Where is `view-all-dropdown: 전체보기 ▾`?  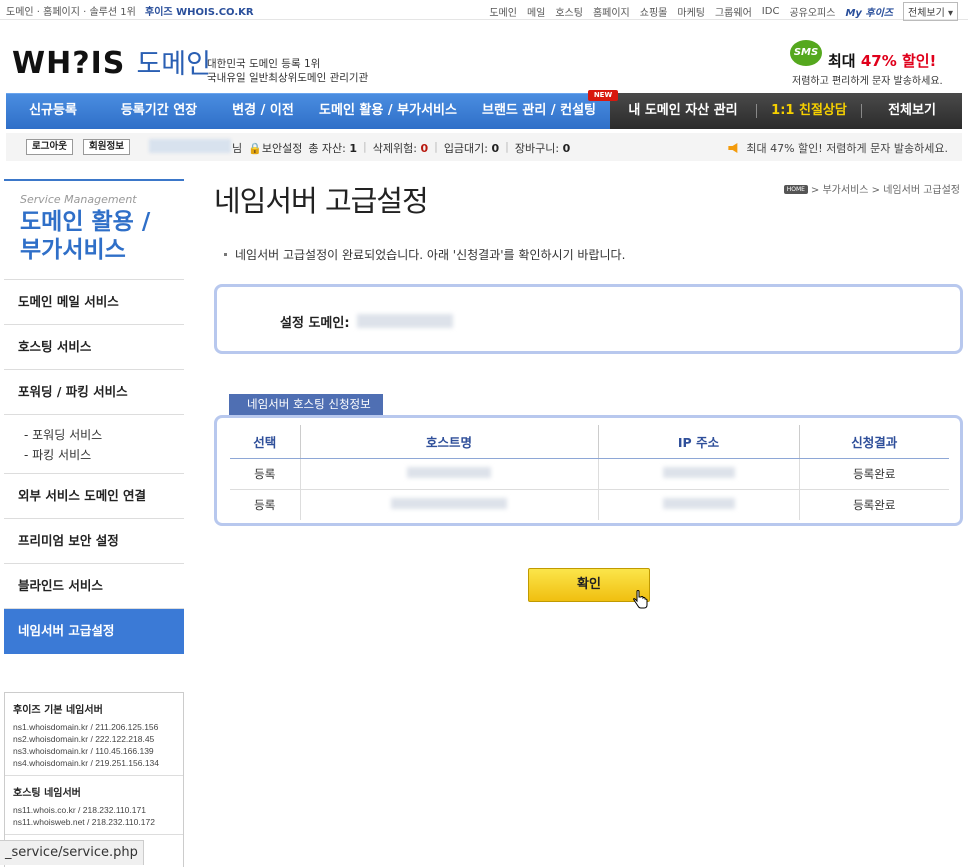 view-all-dropdown: 전체보기 ▾ is located at coordinates (930, 11).